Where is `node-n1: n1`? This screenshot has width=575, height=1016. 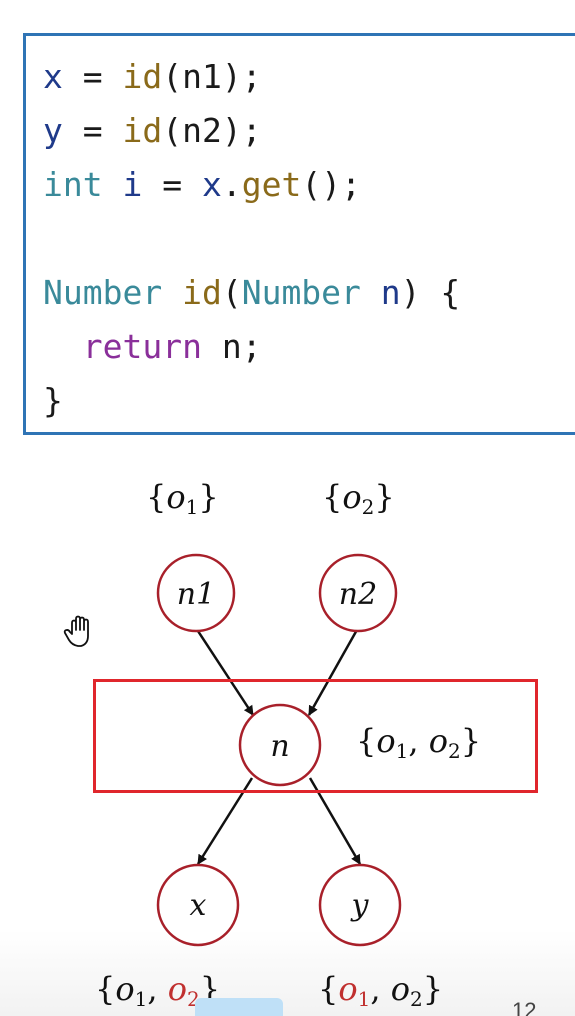 node-n1: n1 is located at coordinates (196, 593).